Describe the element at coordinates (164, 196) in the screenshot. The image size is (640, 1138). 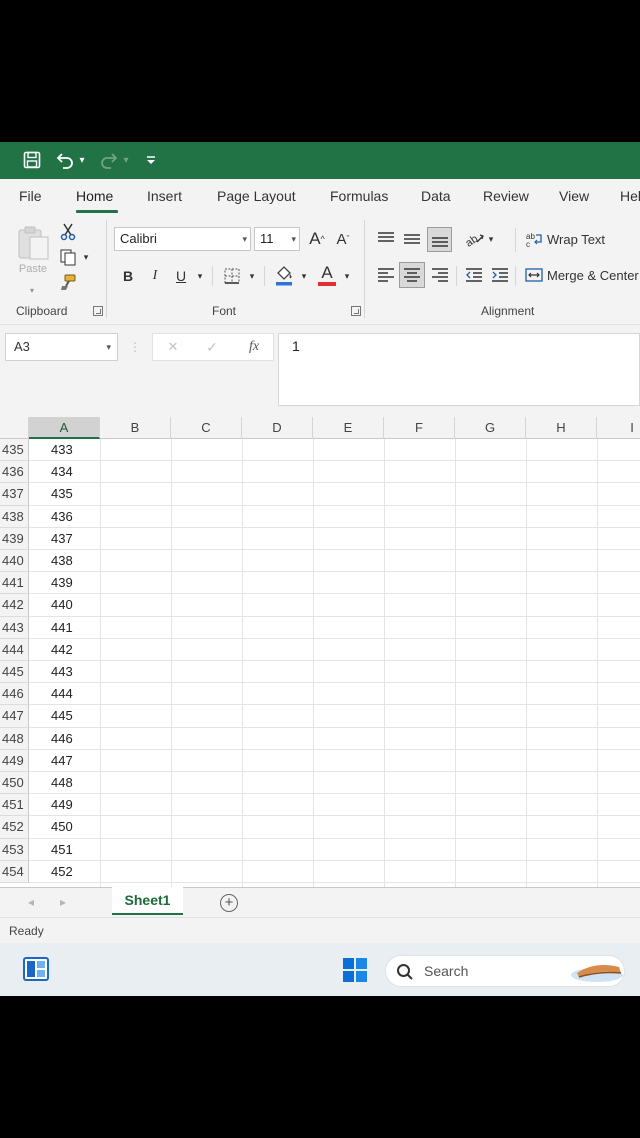
I see `tab-insert: Insert` at that location.